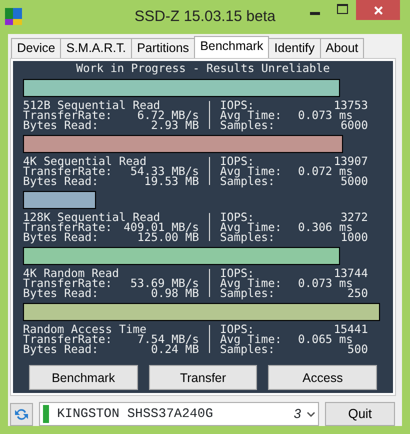 The width and height of the screenshot is (410, 434). Describe the element at coordinates (342, 48) in the screenshot. I see `tab: About` at that location.